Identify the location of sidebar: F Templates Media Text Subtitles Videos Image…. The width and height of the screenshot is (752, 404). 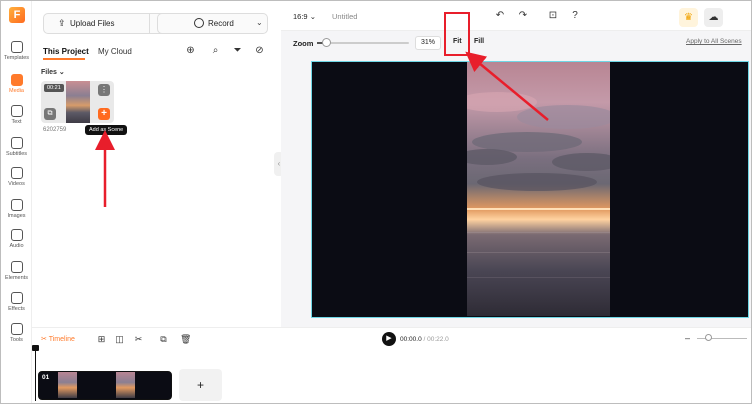
(16, 202).